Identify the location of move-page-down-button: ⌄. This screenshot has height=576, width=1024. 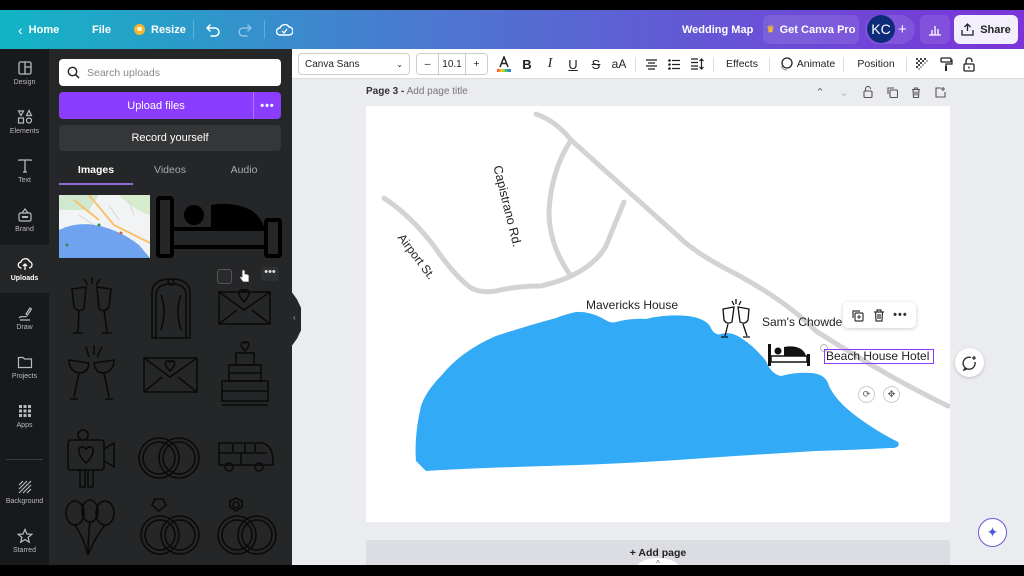
(844, 92).